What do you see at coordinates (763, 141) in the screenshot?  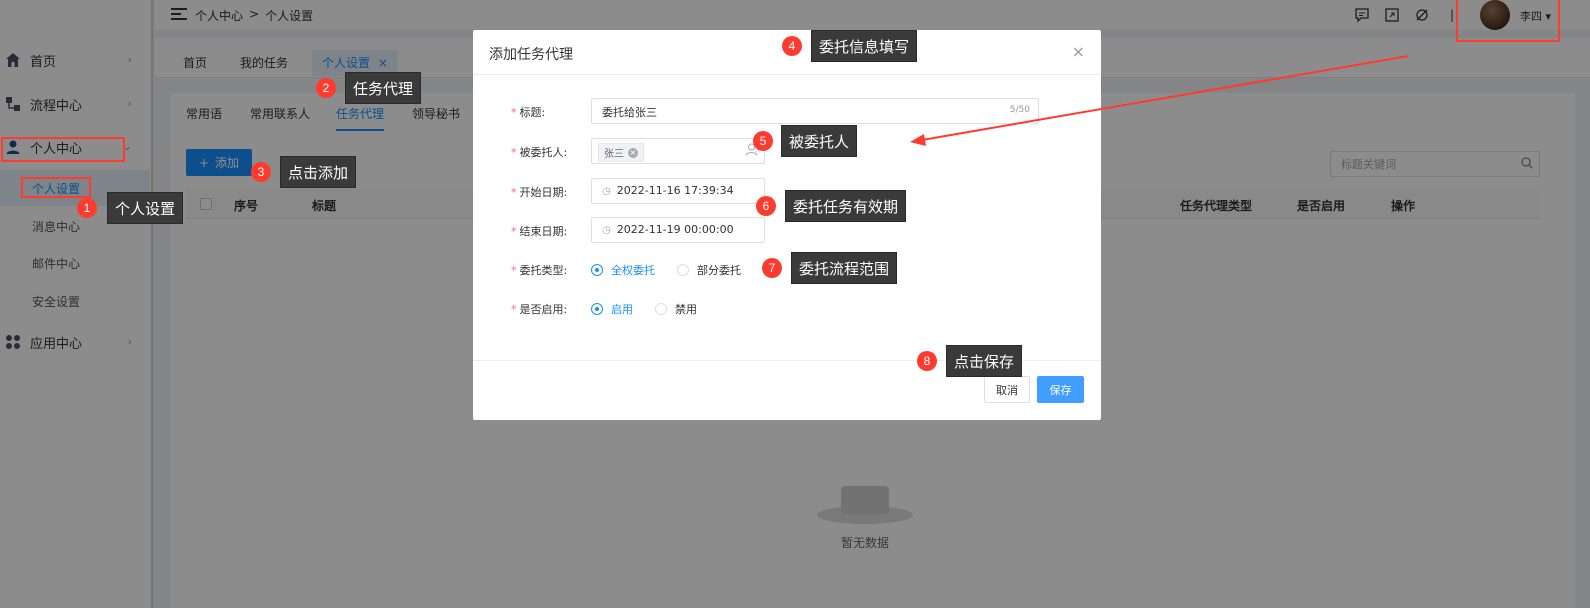 I see `annotation-badge: 5` at bounding box center [763, 141].